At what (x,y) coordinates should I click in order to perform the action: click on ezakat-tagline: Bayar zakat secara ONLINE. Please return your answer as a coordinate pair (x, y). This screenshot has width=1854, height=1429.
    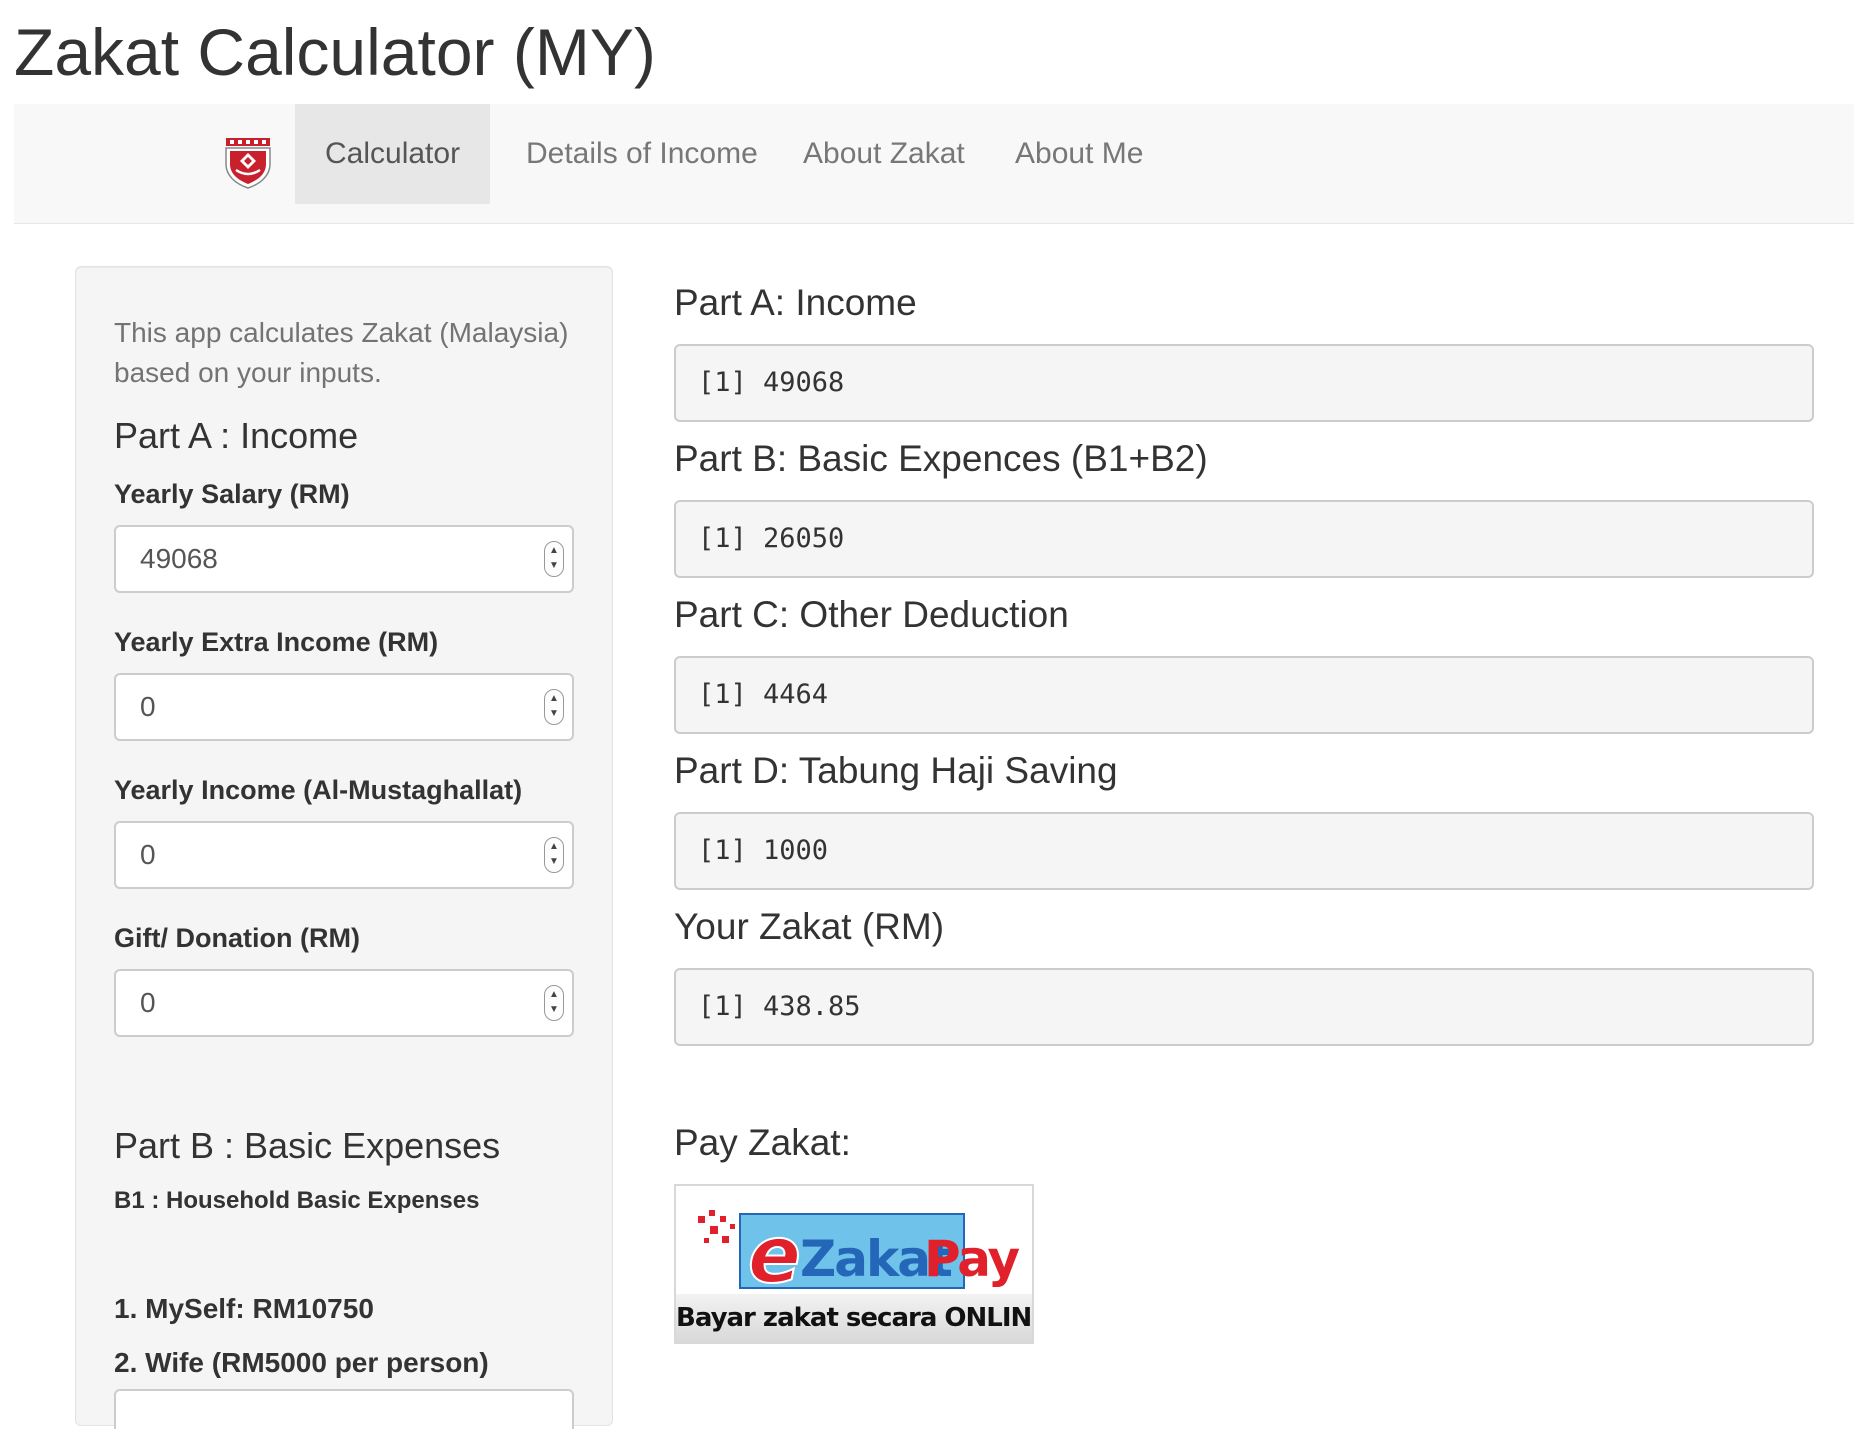
    Looking at the image, I should click on (854, 1318).